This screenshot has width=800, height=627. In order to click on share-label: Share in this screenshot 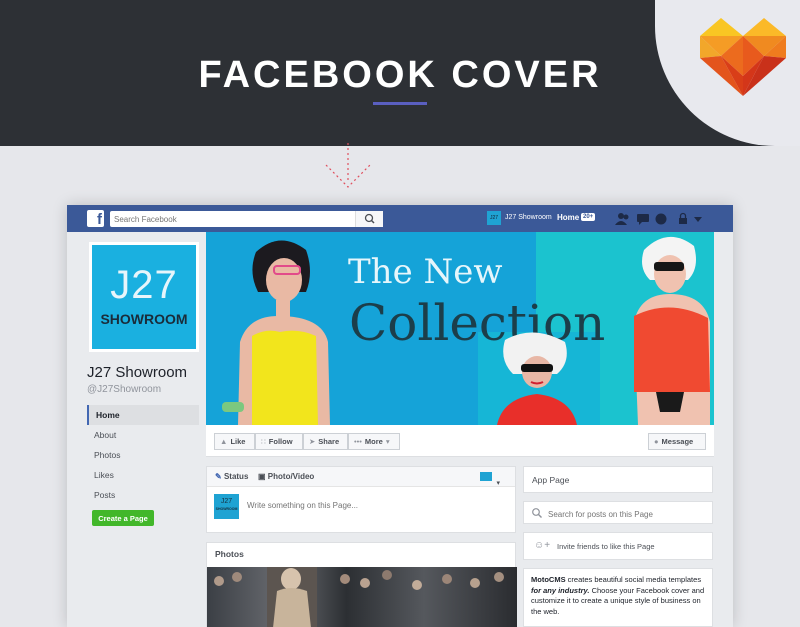, I will do `click(329, 441)`.